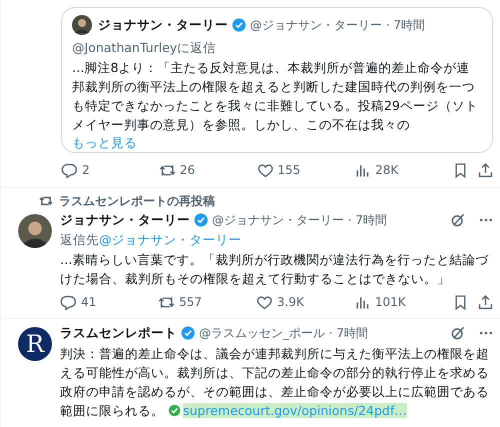  I want to click on count-label: 3.9K, so click(290, 302).